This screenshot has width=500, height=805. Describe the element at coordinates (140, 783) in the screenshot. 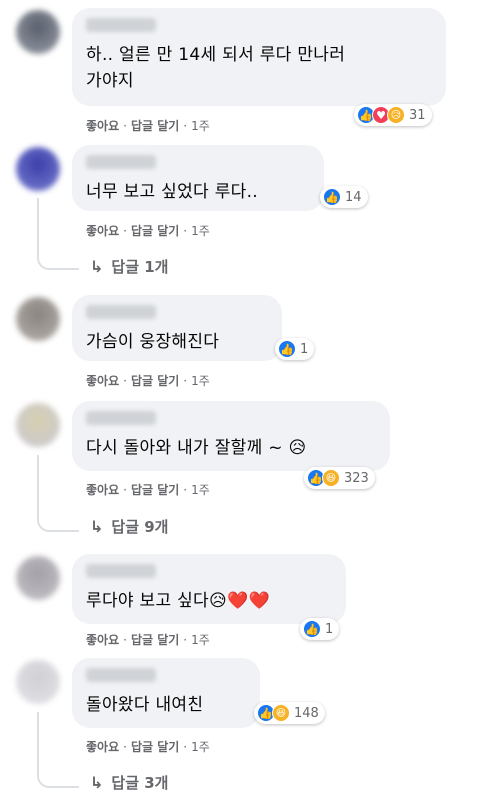

I see `replies-count: 답글 3개` at that location.